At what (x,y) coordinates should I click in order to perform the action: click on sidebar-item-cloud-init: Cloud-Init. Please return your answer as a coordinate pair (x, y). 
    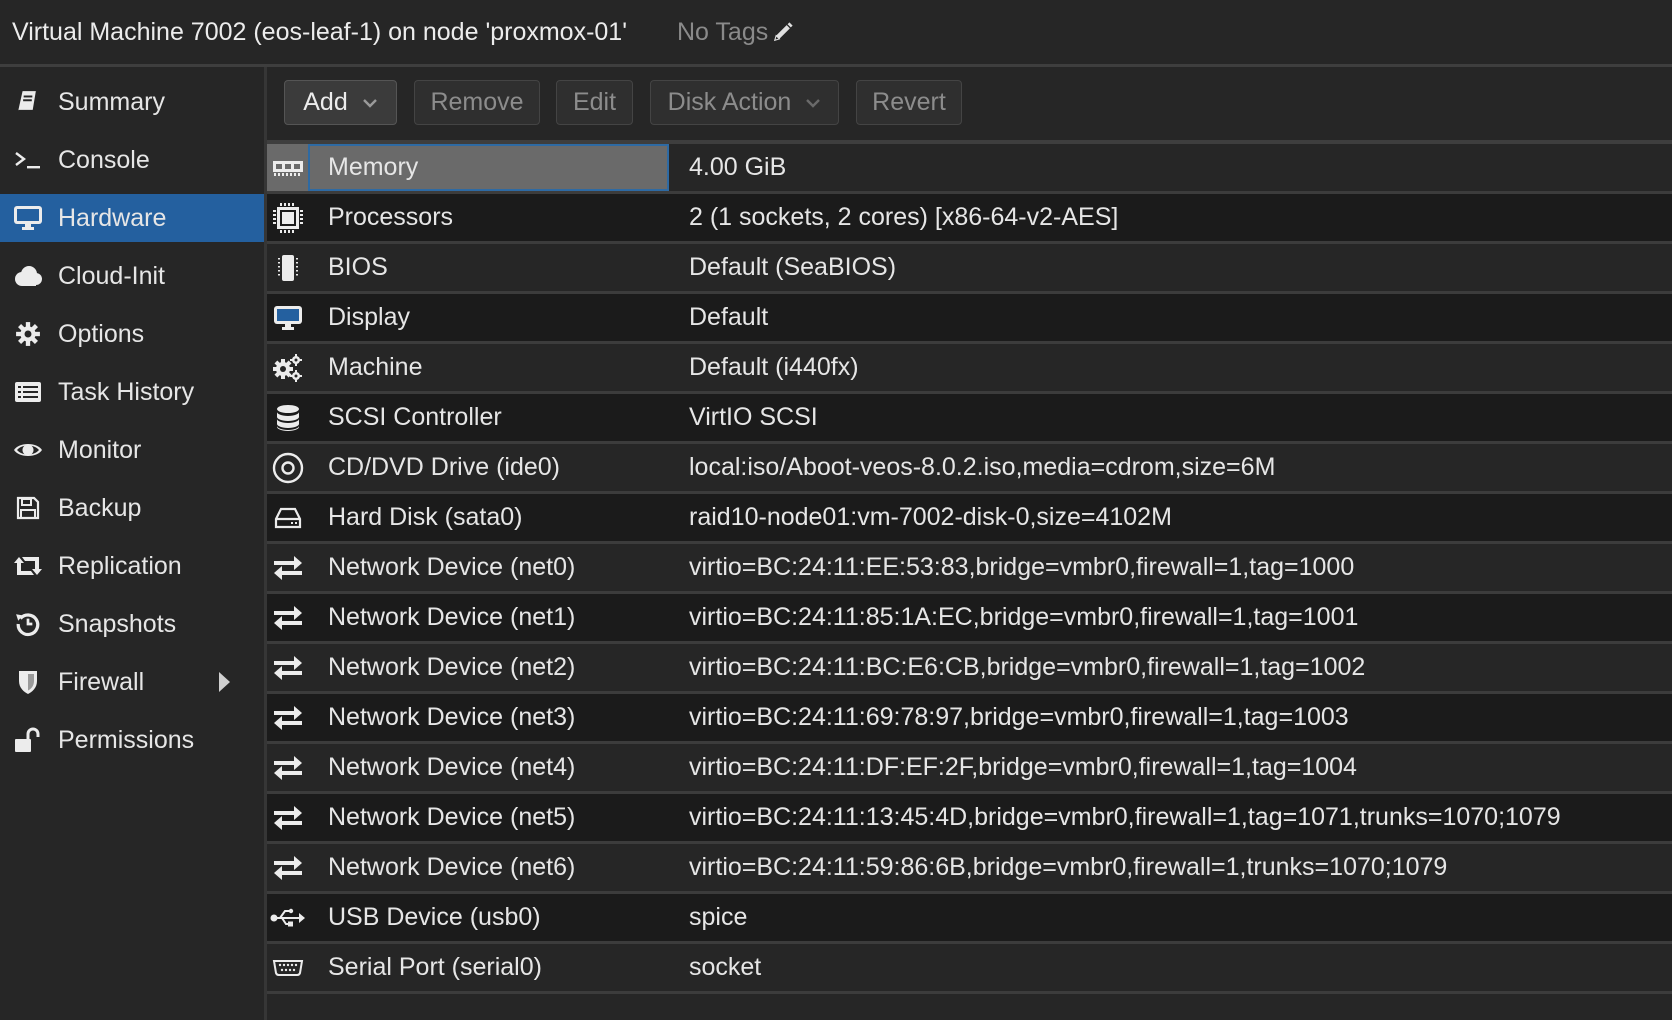
    Looking at the image, I should click on (132, 276).